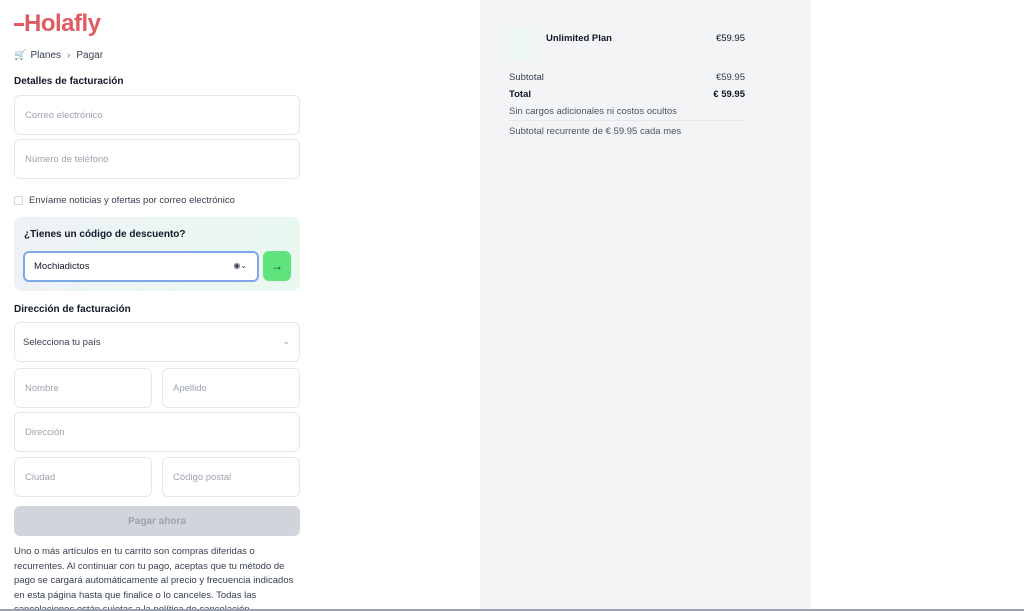 Image resolution: width=1024 pixels, height=611 pixels. I want to click on breadcrumb-item-planes: Planes, so click(45, 55).